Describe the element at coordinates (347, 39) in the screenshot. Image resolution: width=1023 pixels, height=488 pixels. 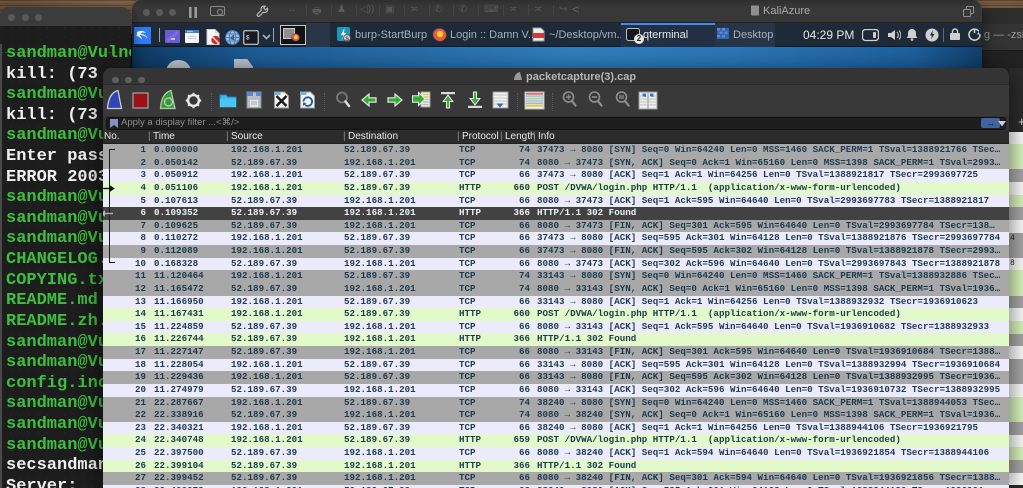
I see `svg-text: S` at that location.